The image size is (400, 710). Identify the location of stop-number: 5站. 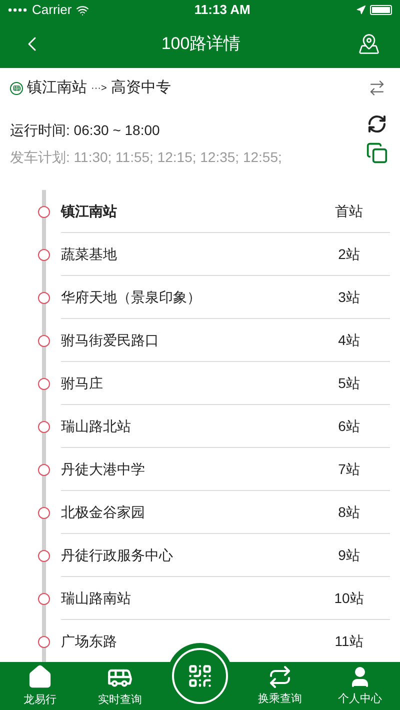
(349, 383).